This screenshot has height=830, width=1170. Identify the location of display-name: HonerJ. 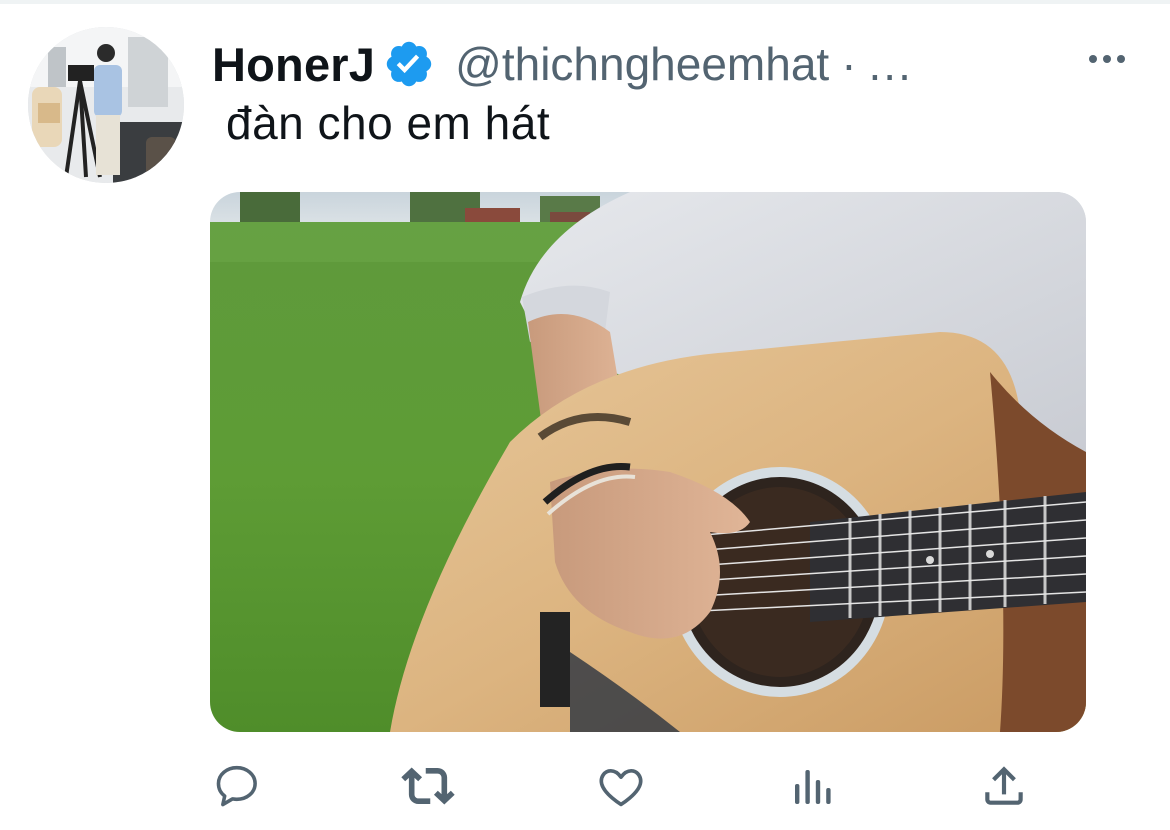
(293, 64).